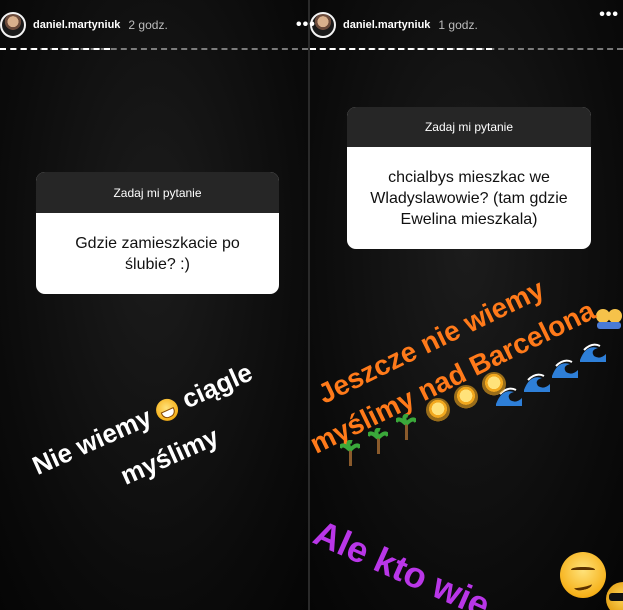 The image size is (623, 610). Describe the element at coordinates (609, 319) in the screenshot. I see `couple-icon` at that location.